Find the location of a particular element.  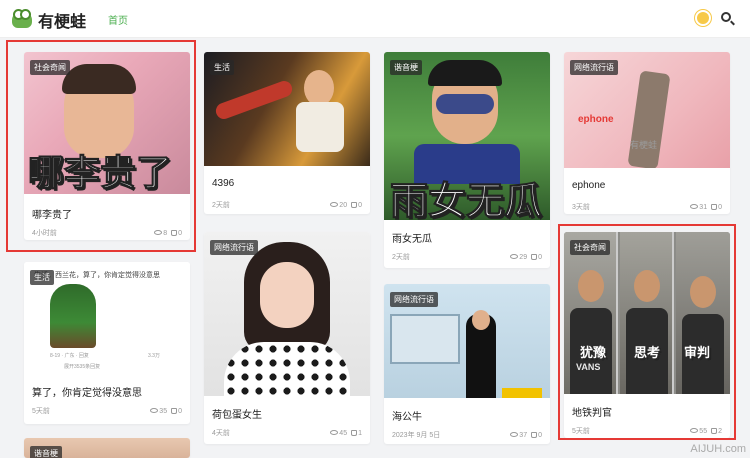

image-watermark: 有梗蛙 is located at coordinates (644, 145).